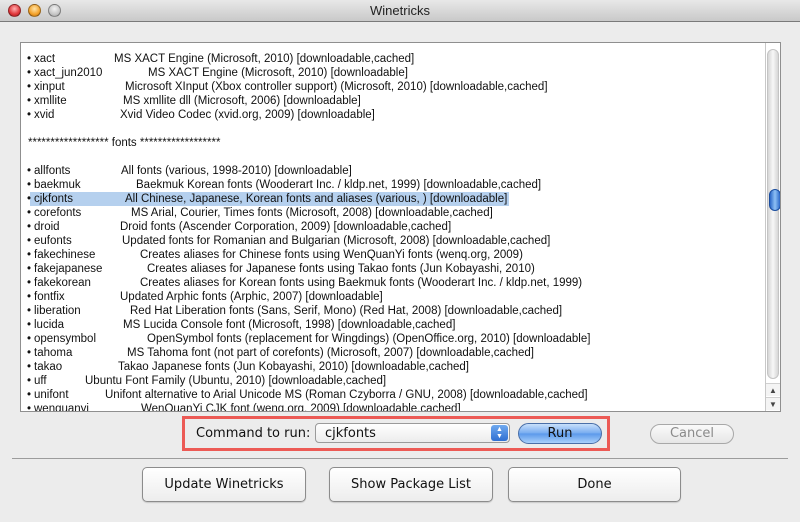 Image resolution: width=800 pixels, height=522 pixels. I want to click on package-name: xact, so click(45, 59).